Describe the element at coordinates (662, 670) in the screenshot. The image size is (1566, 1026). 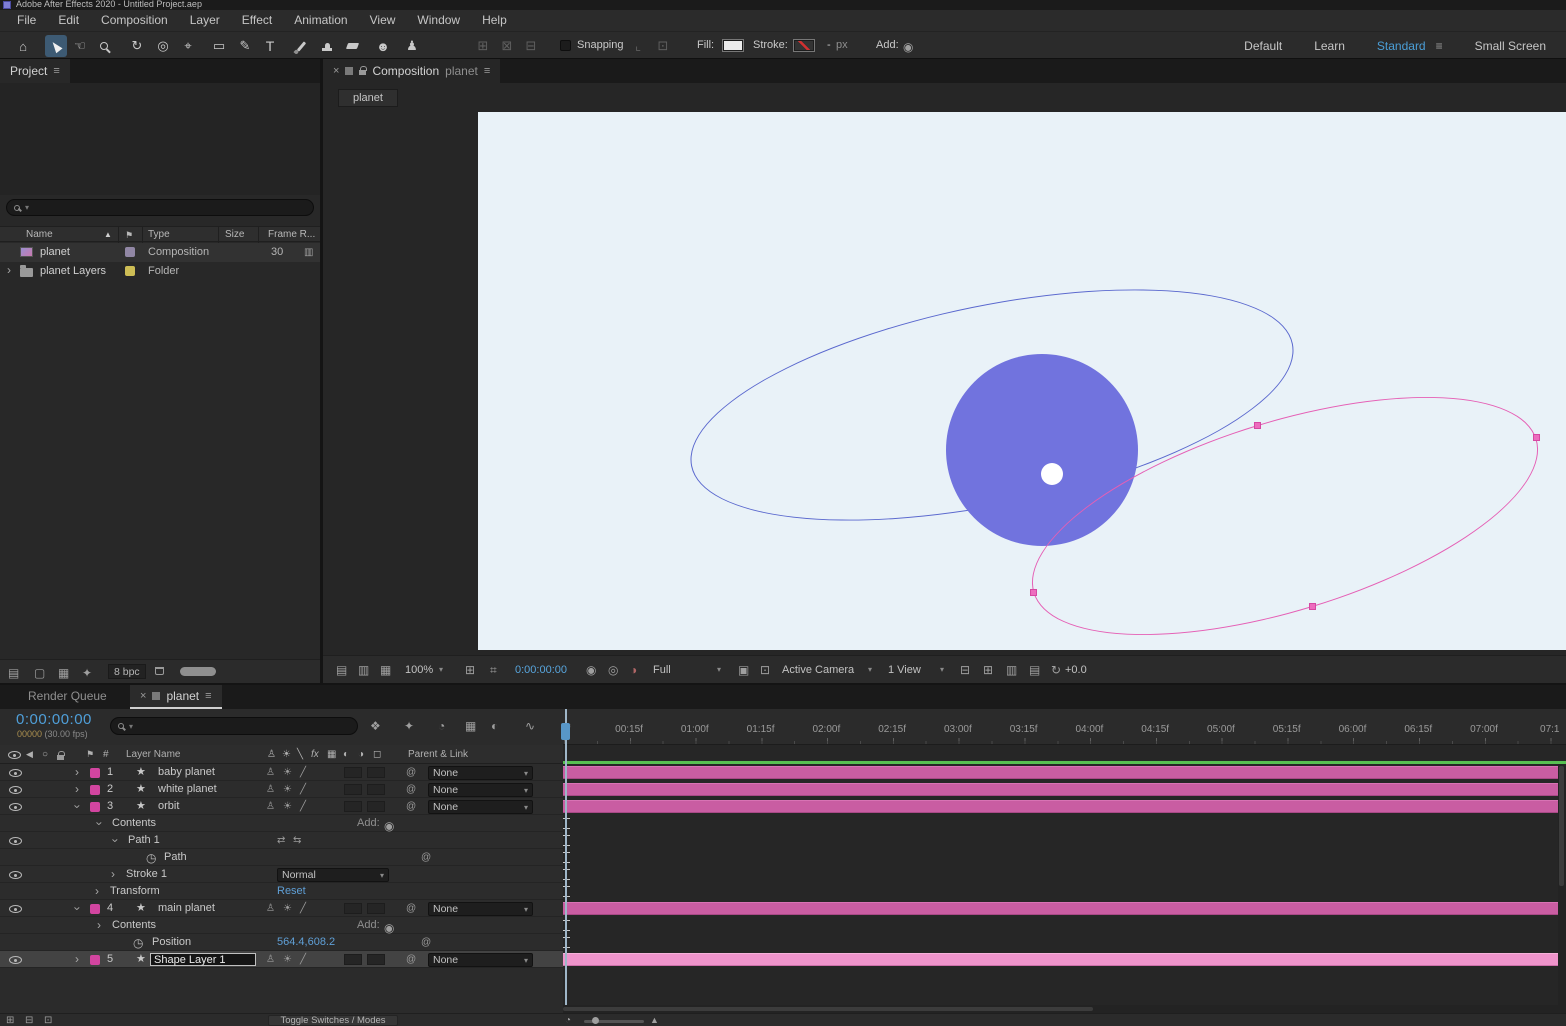
I see `resolution-dropdown: Full` at that location.